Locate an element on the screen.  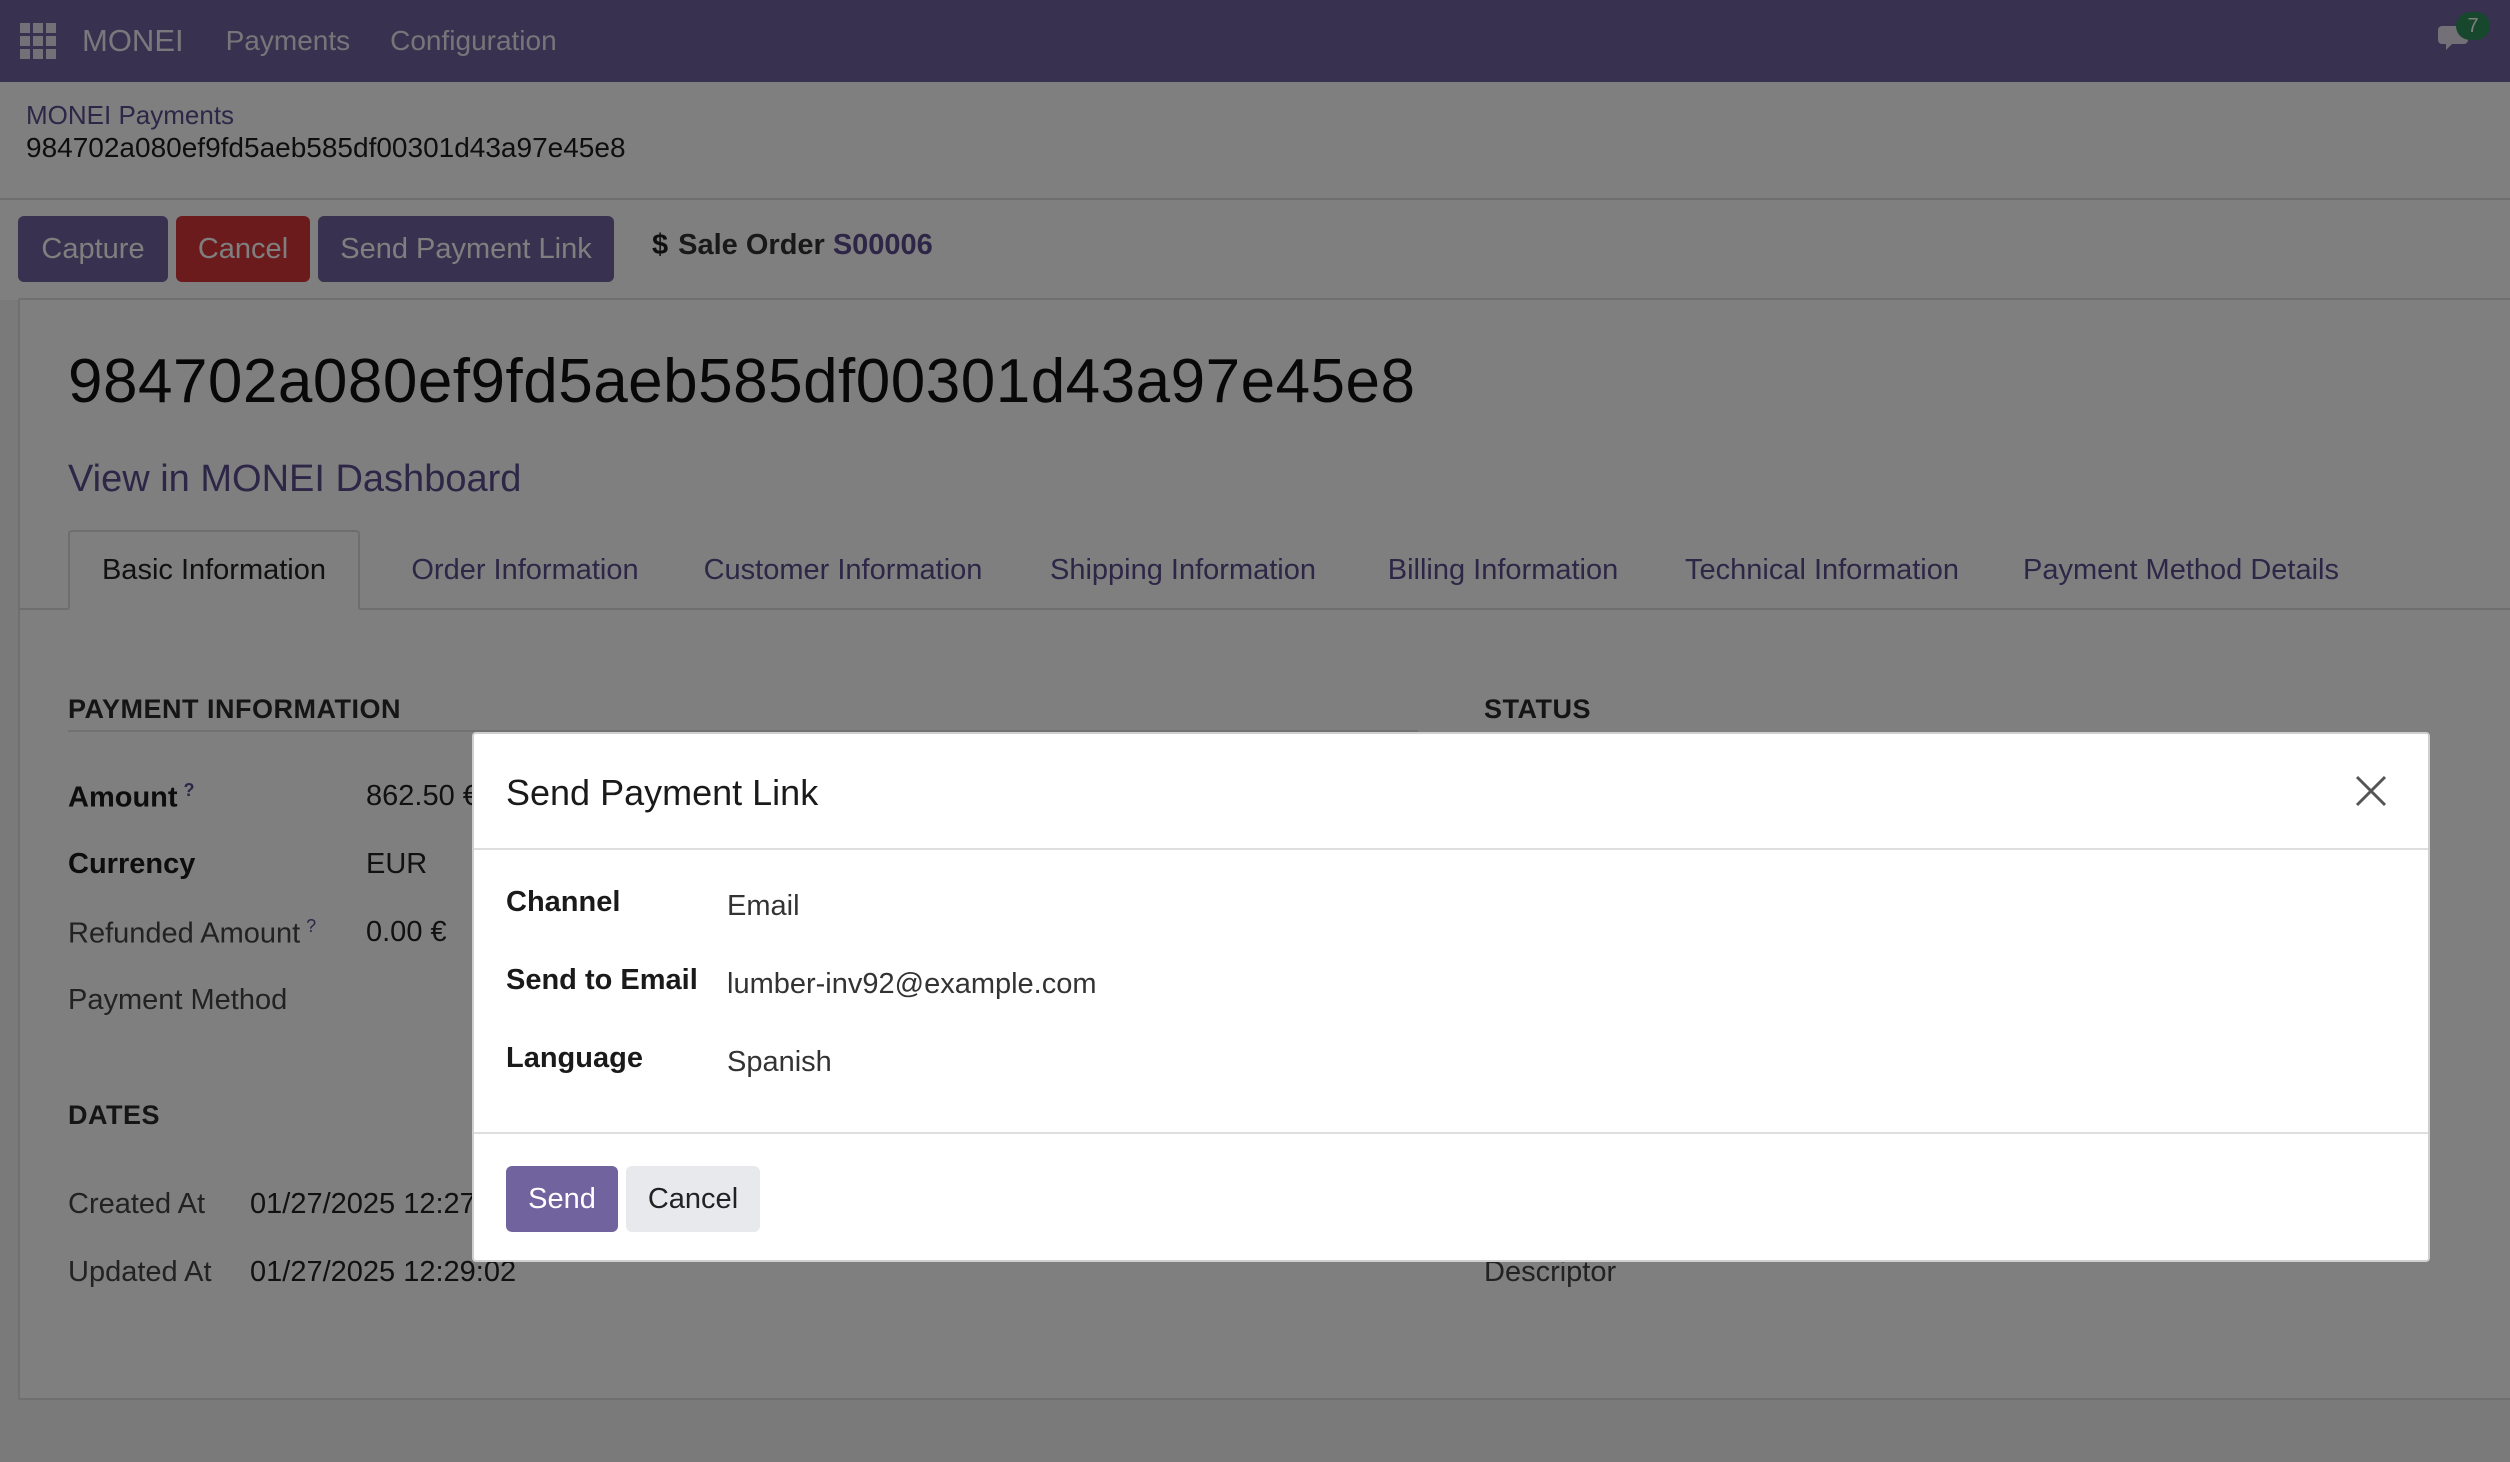
email-field: lumber-inv92@example.com is located at coordinates (912, 984).